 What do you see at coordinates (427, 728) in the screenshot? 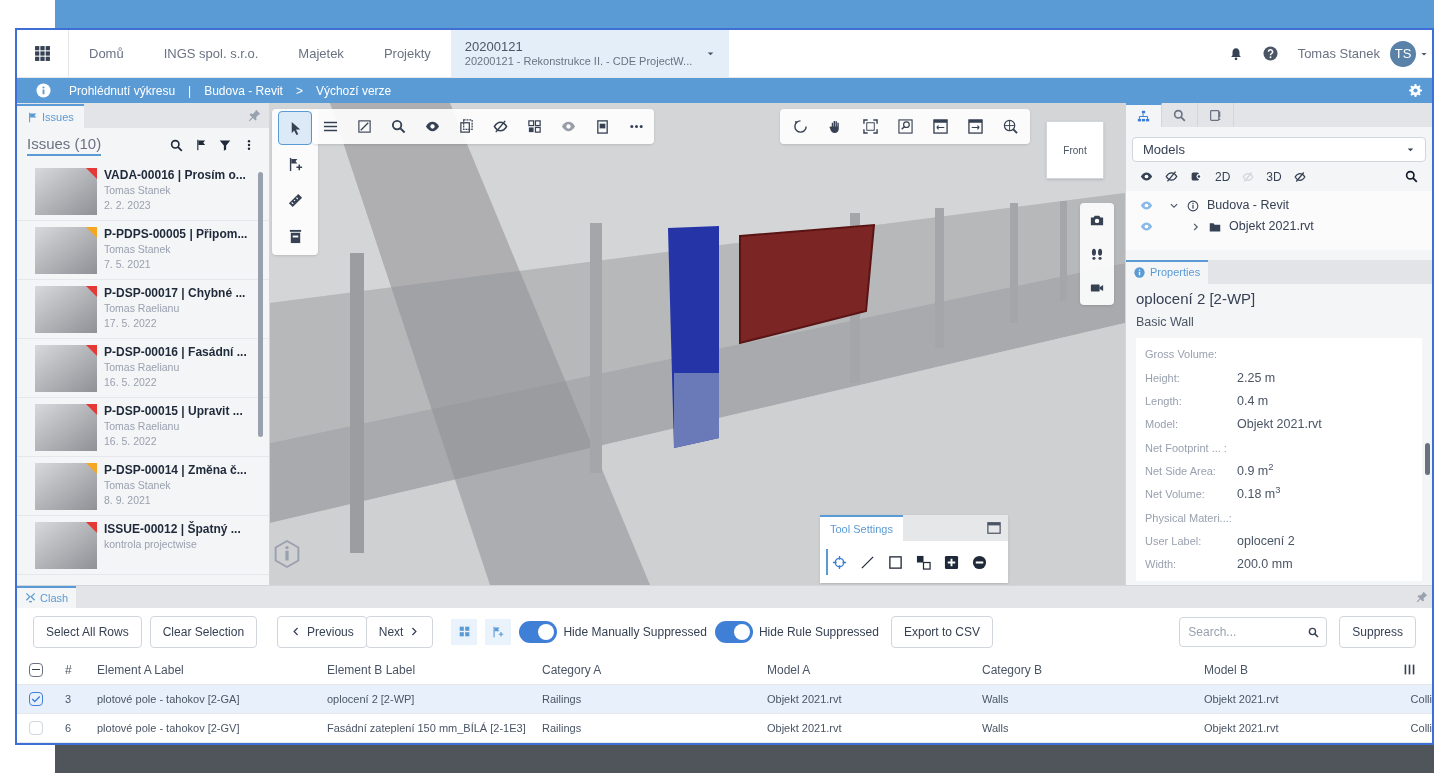
I see `table-cell-text: Fasádní zateplení 150 mm_BÍLÁ [2-1E3]` at bounding box center [427, 728].